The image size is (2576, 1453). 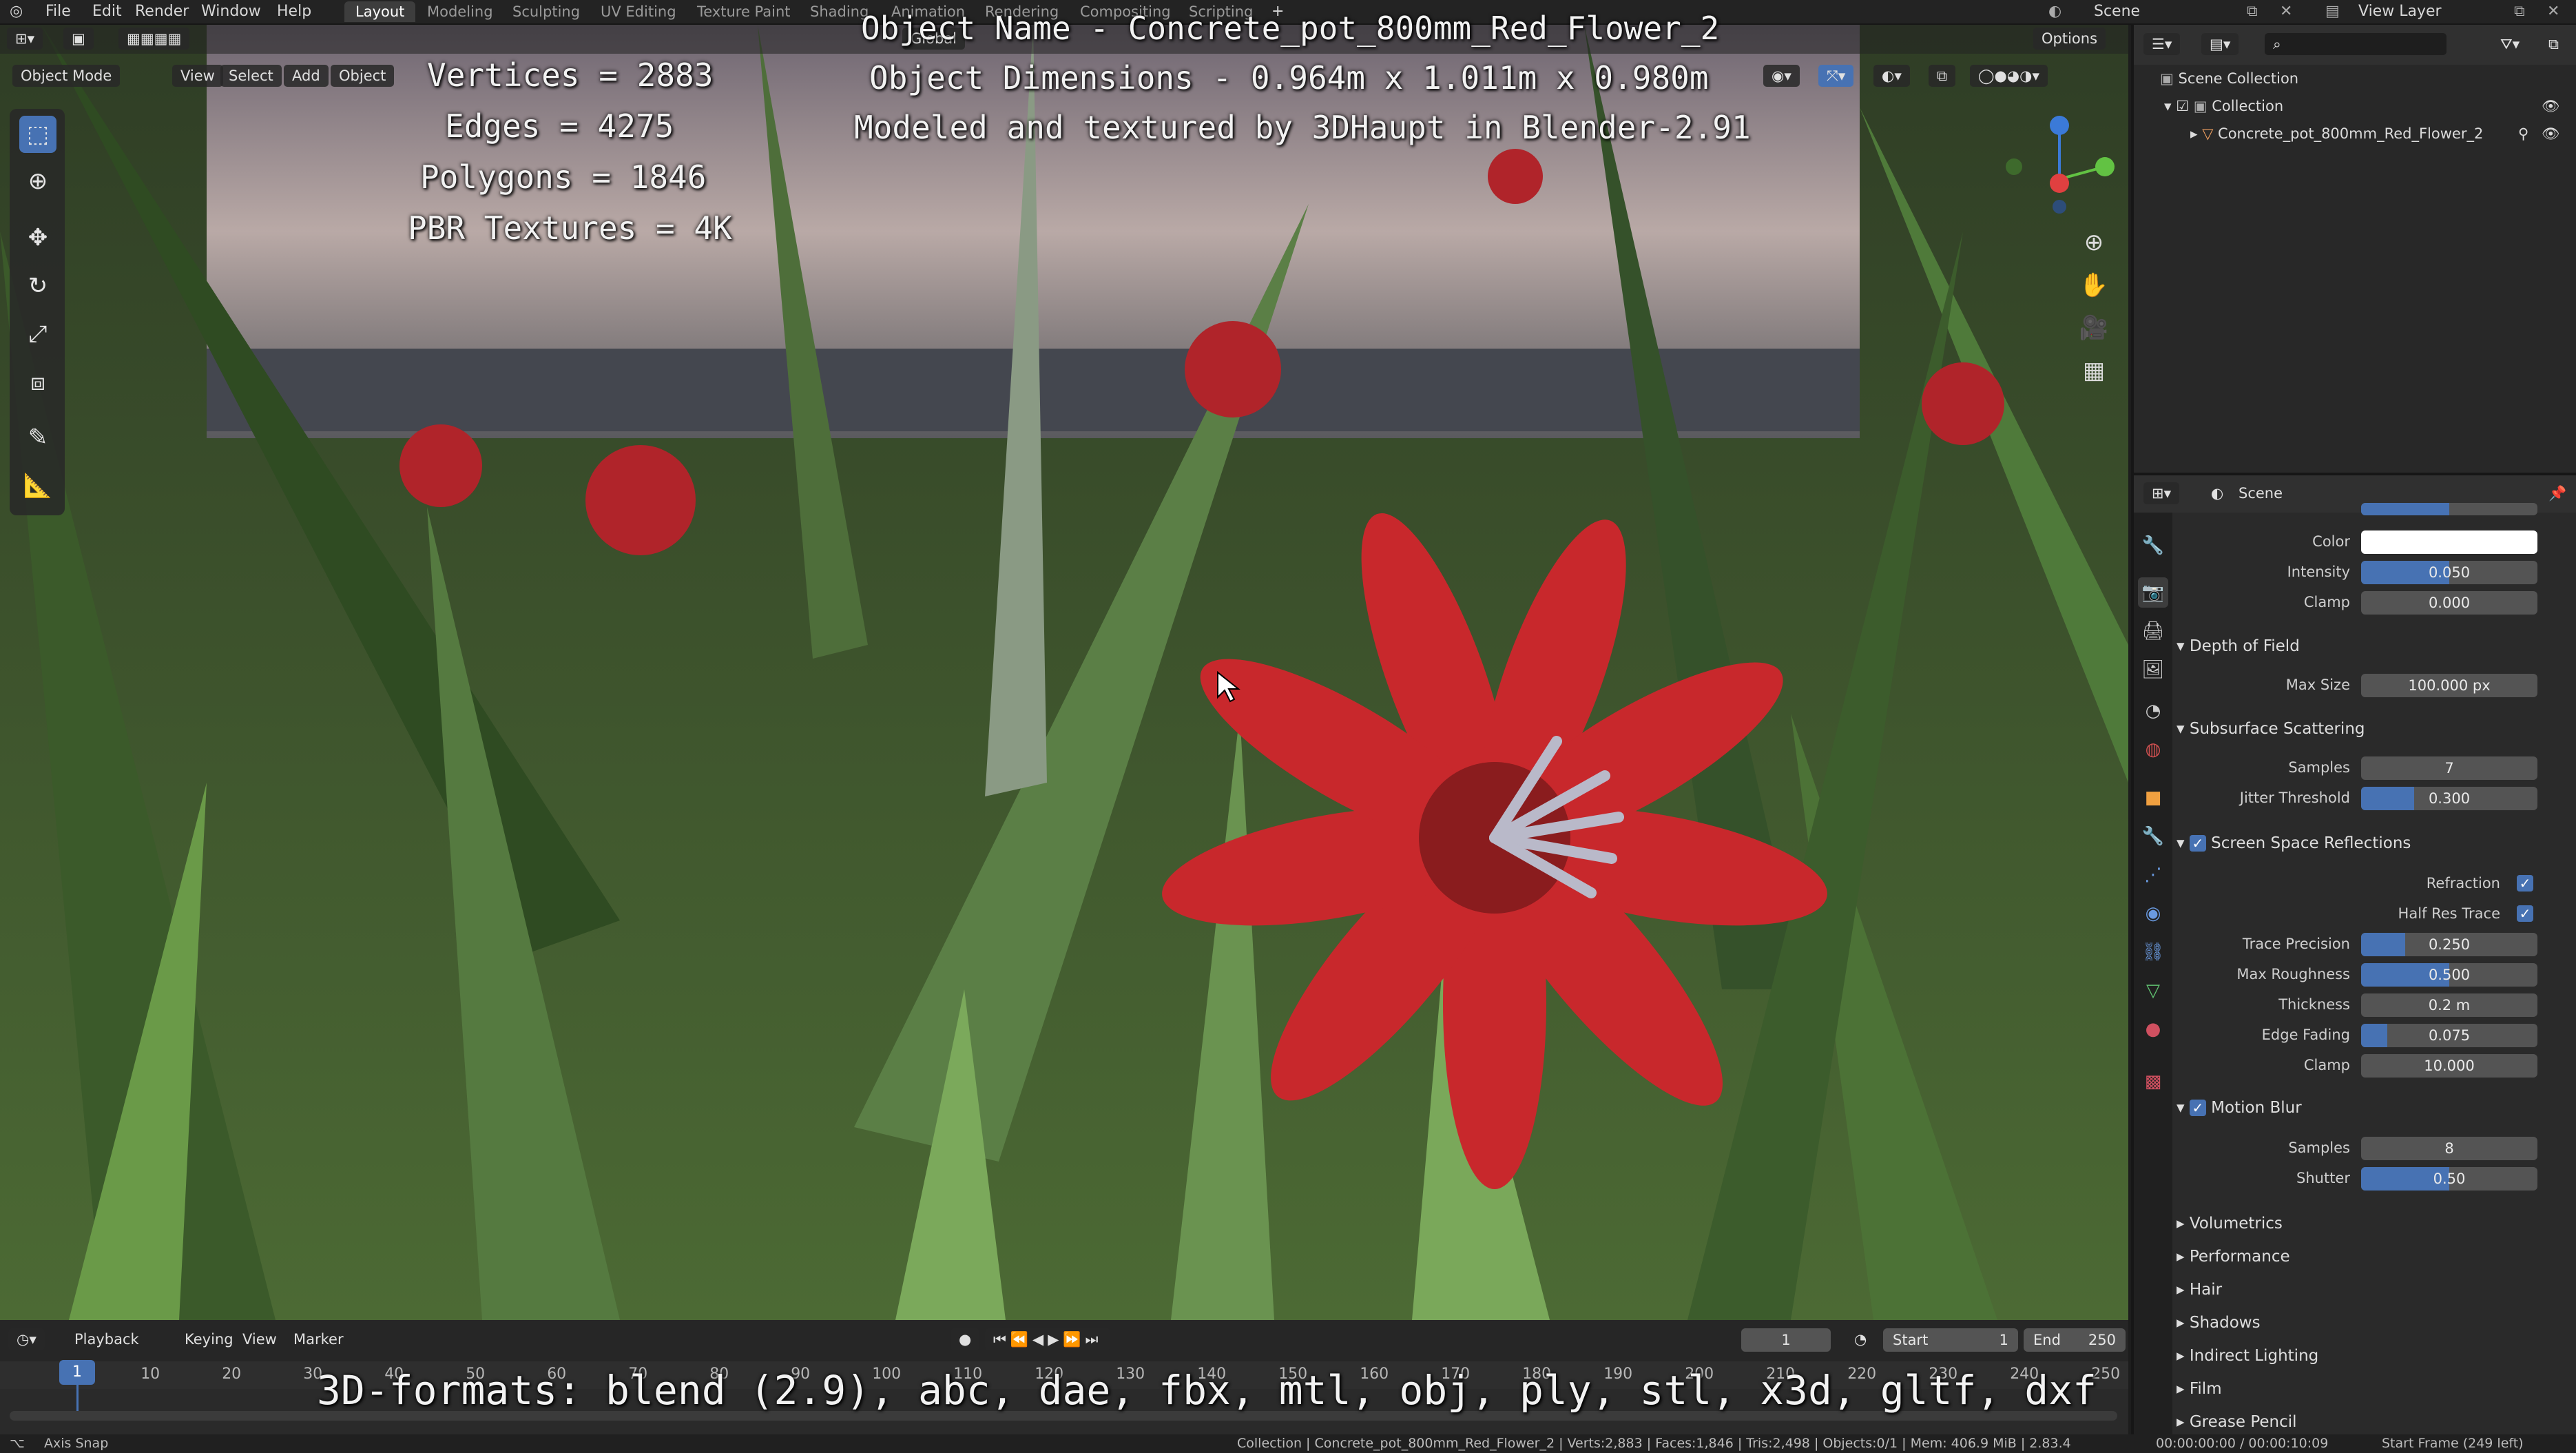 What do you see at coordinates (2153, 1081) in the screenshot?
I see `texture-tab-icon: ▩` at bounding box center [2153, 1081].